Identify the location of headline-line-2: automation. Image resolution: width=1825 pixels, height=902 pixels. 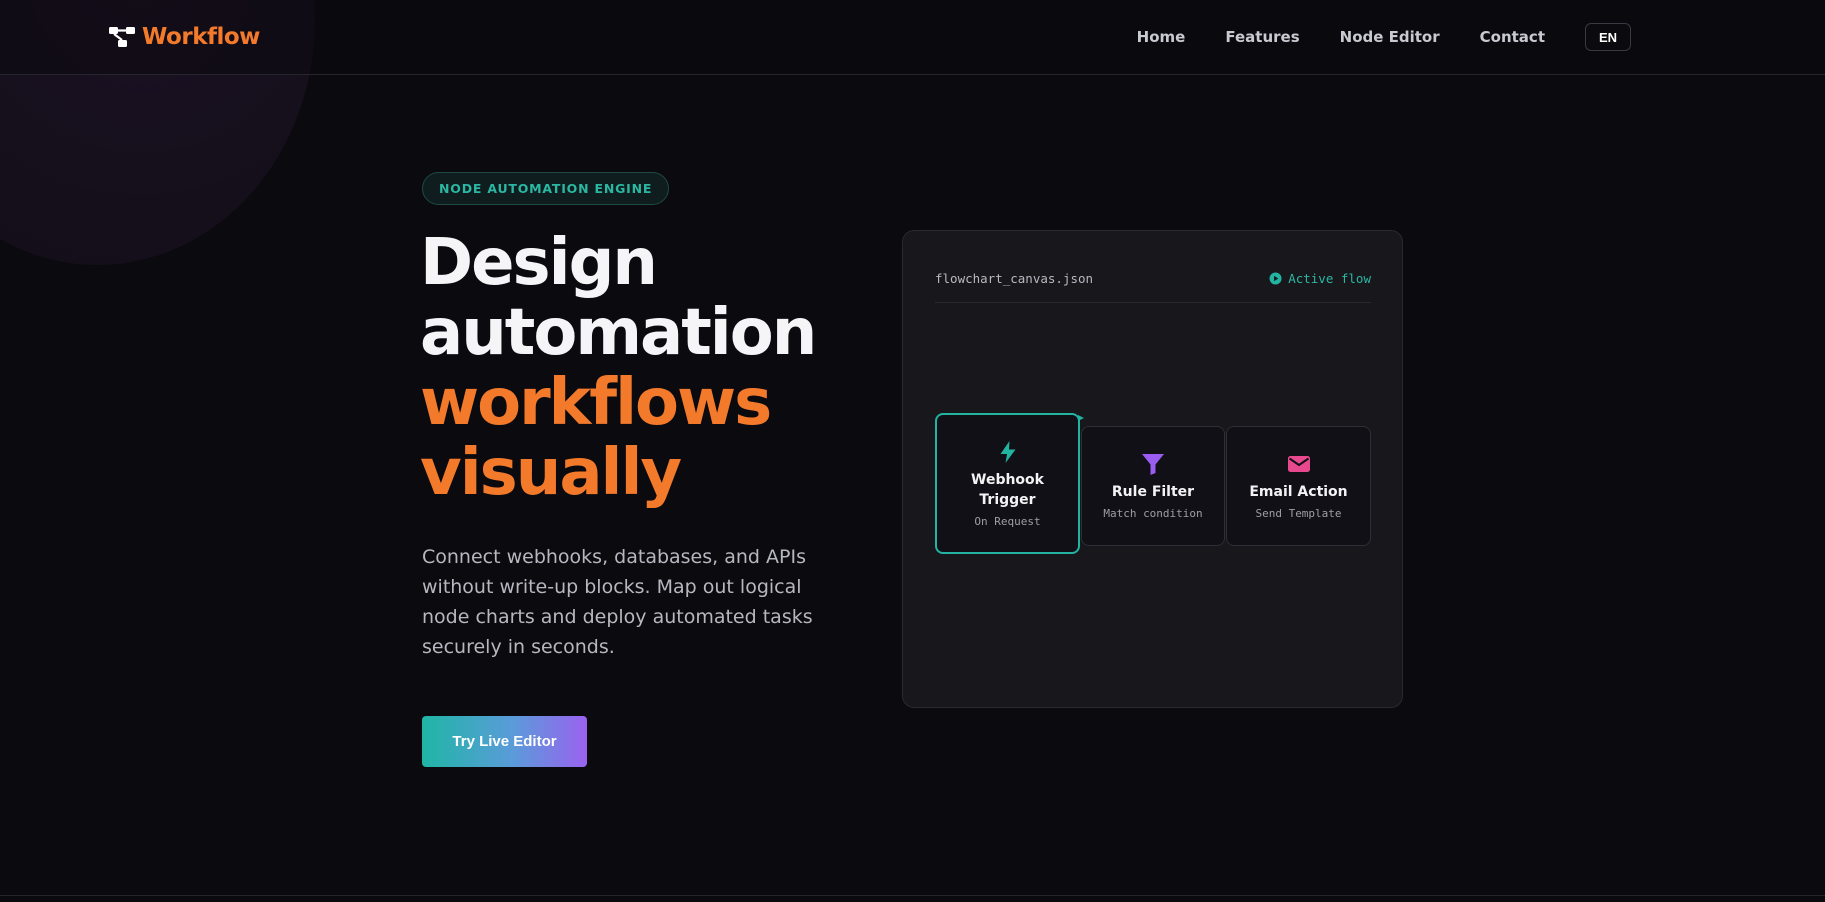
(618, 333).